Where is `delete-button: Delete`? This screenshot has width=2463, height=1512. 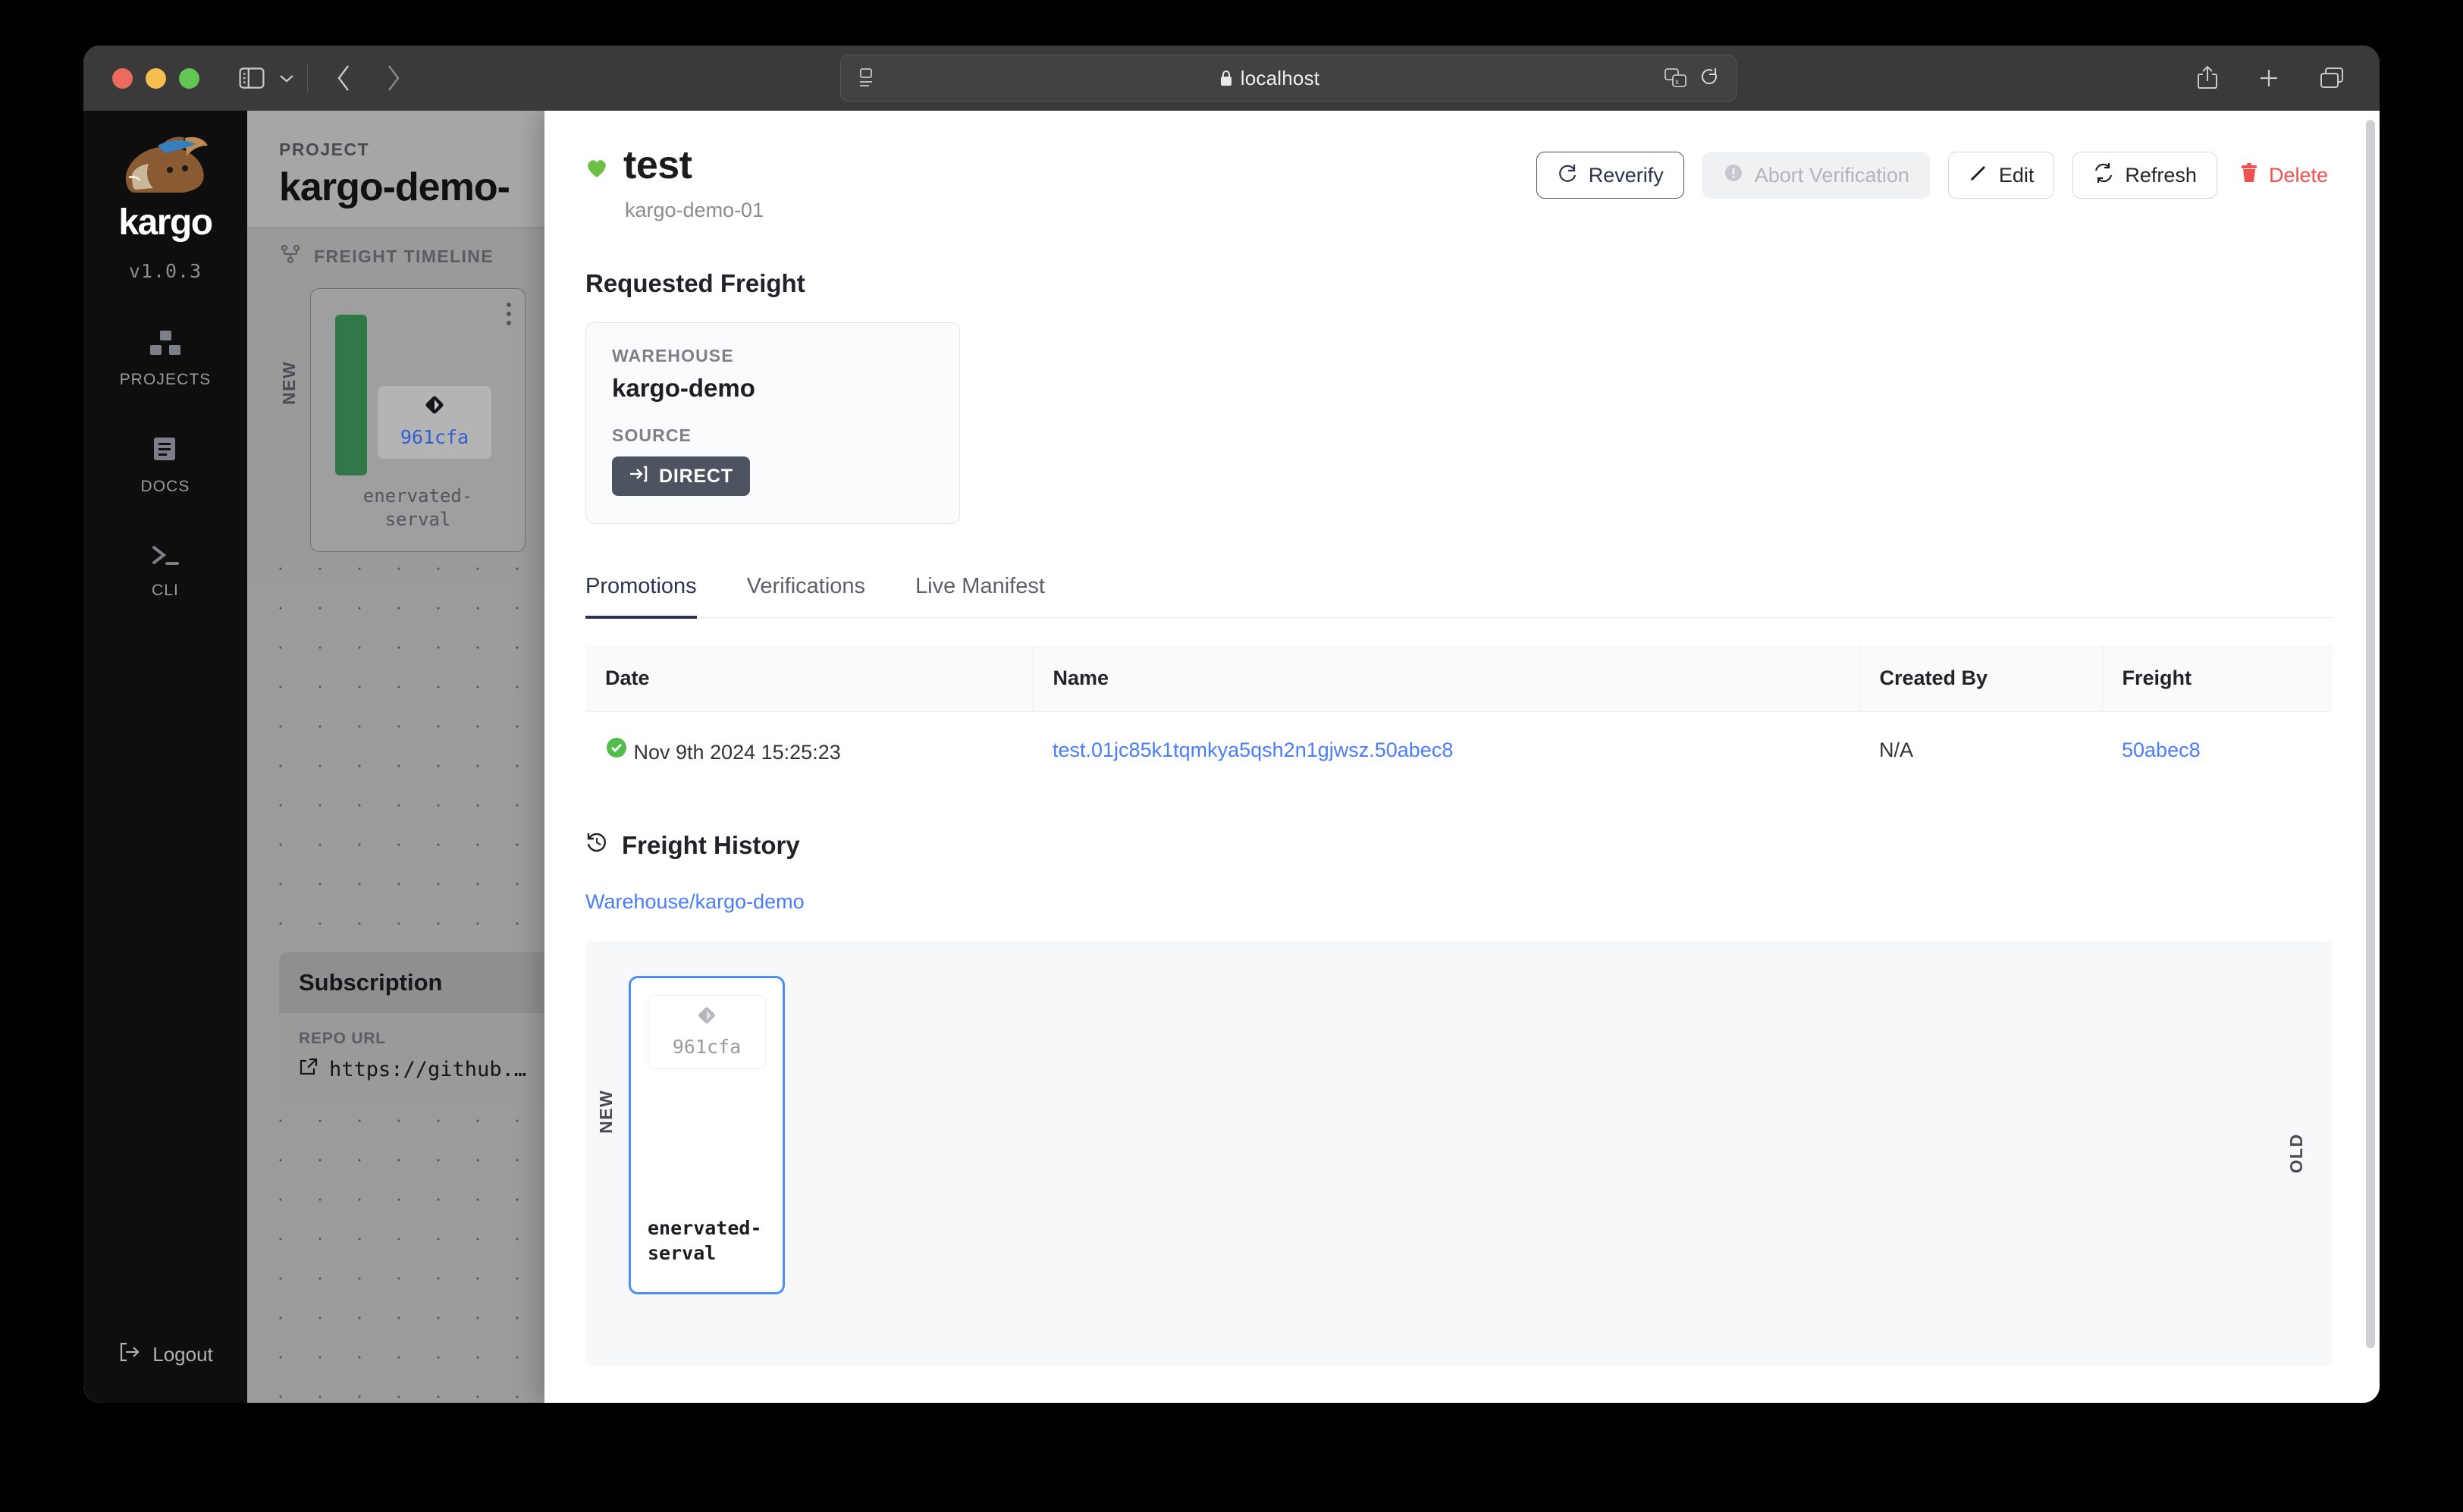
delete-button: Delete is located at coordinates (2284, 175).